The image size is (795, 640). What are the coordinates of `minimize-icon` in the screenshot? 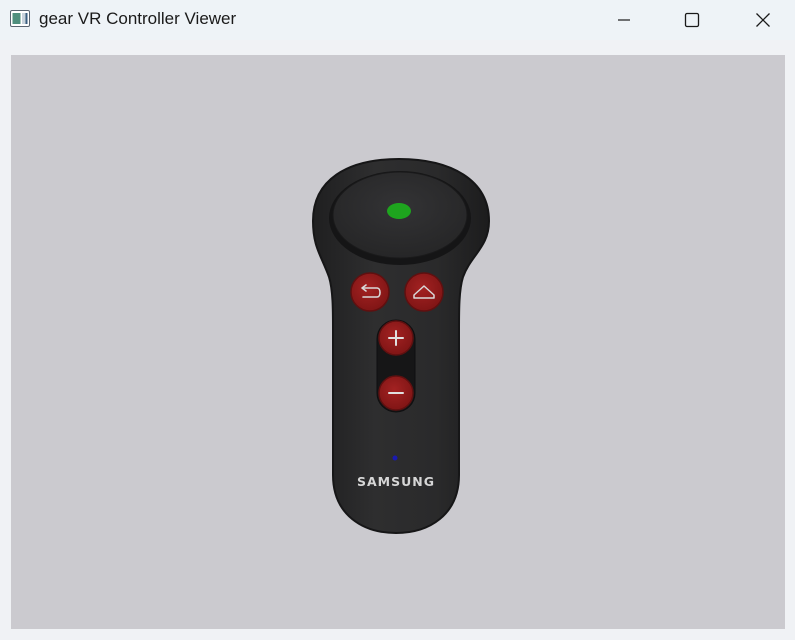 It's located at (624, 20).